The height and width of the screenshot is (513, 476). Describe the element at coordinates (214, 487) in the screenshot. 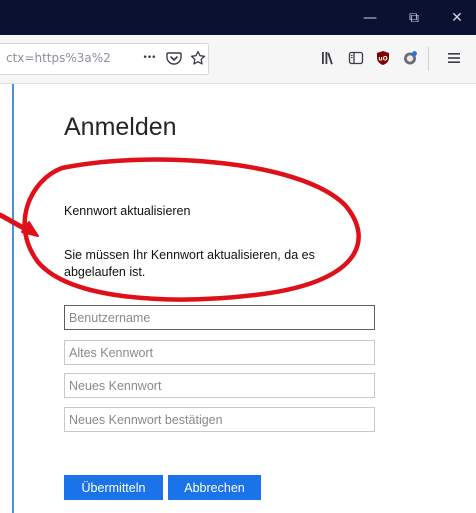

I see `cancel-button: Abbrechen` at that location.